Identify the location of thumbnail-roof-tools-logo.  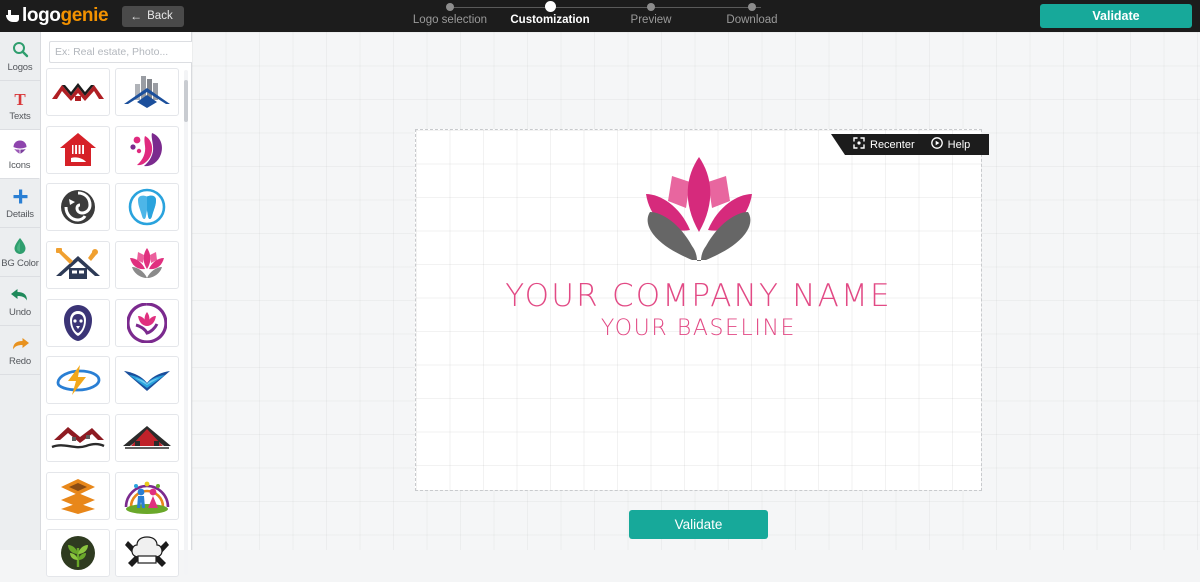
(78, 264).